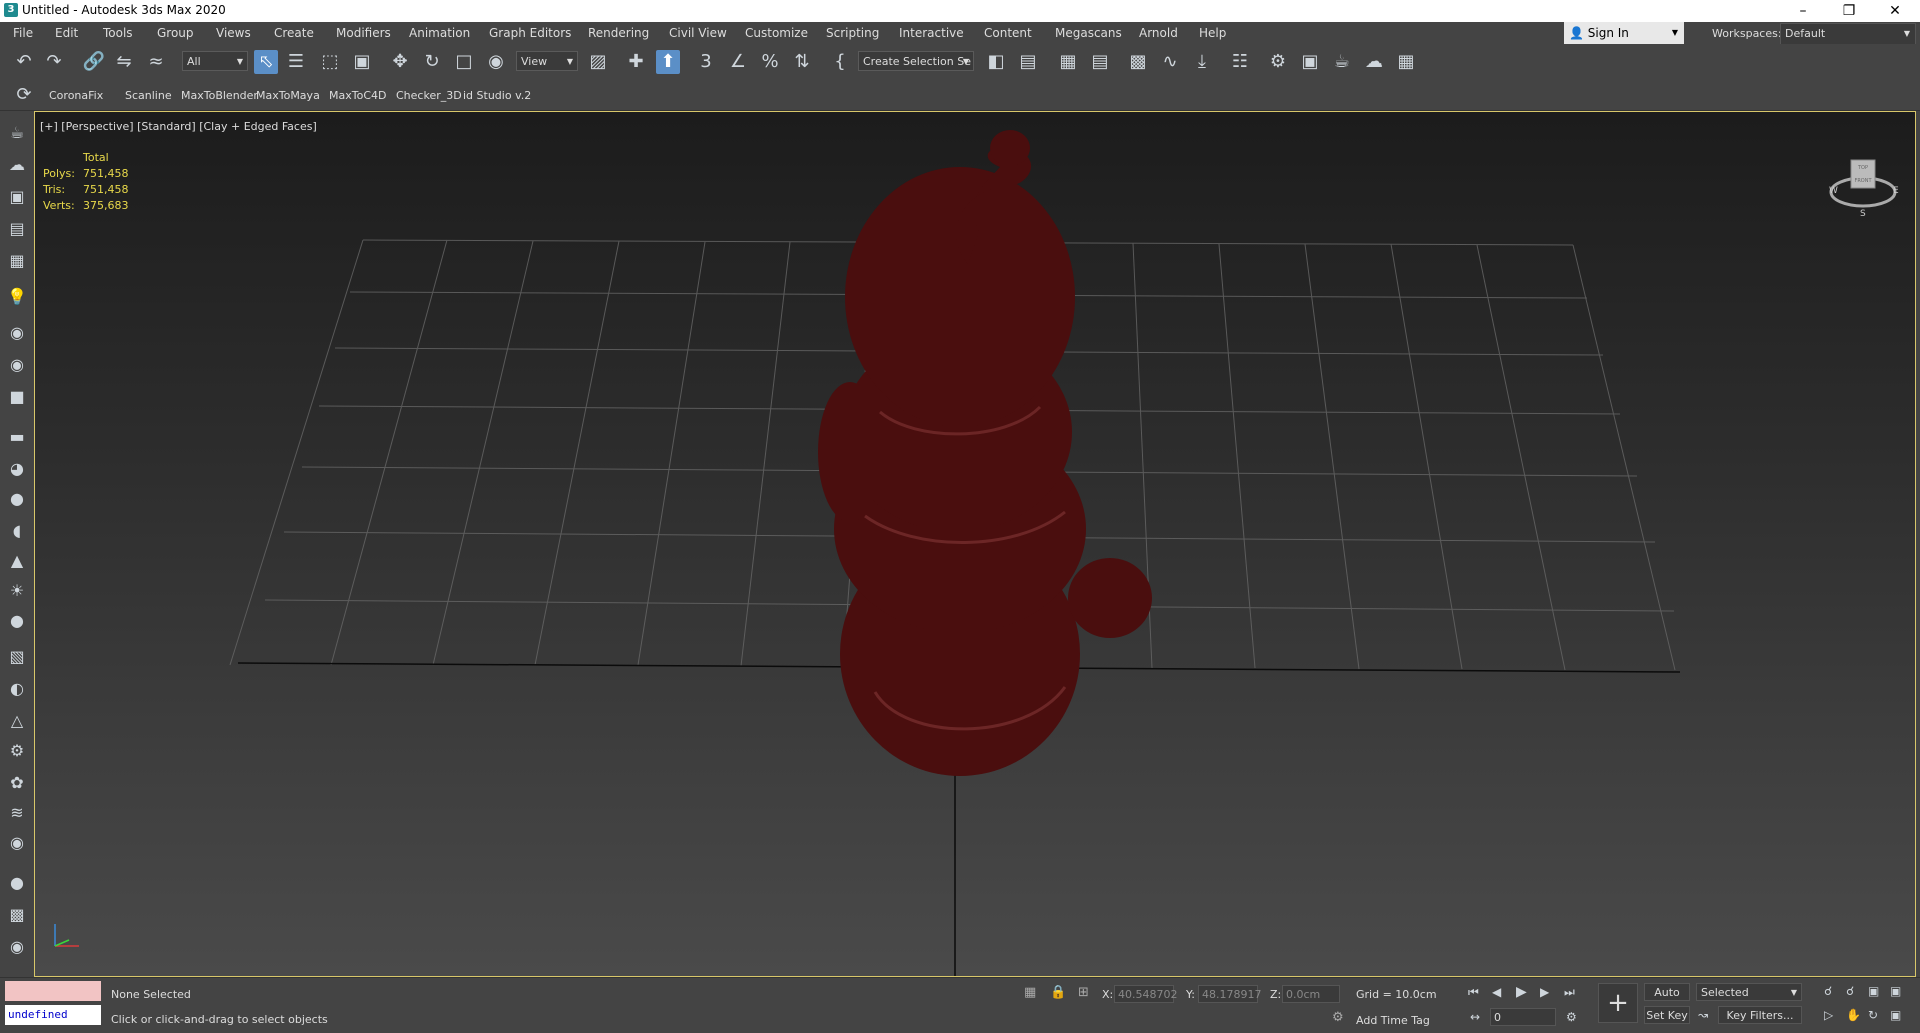 The height and width of the screenshot is (1033, 1920). I want to click on set-key-plus-button: +, so click(1618, 1003).